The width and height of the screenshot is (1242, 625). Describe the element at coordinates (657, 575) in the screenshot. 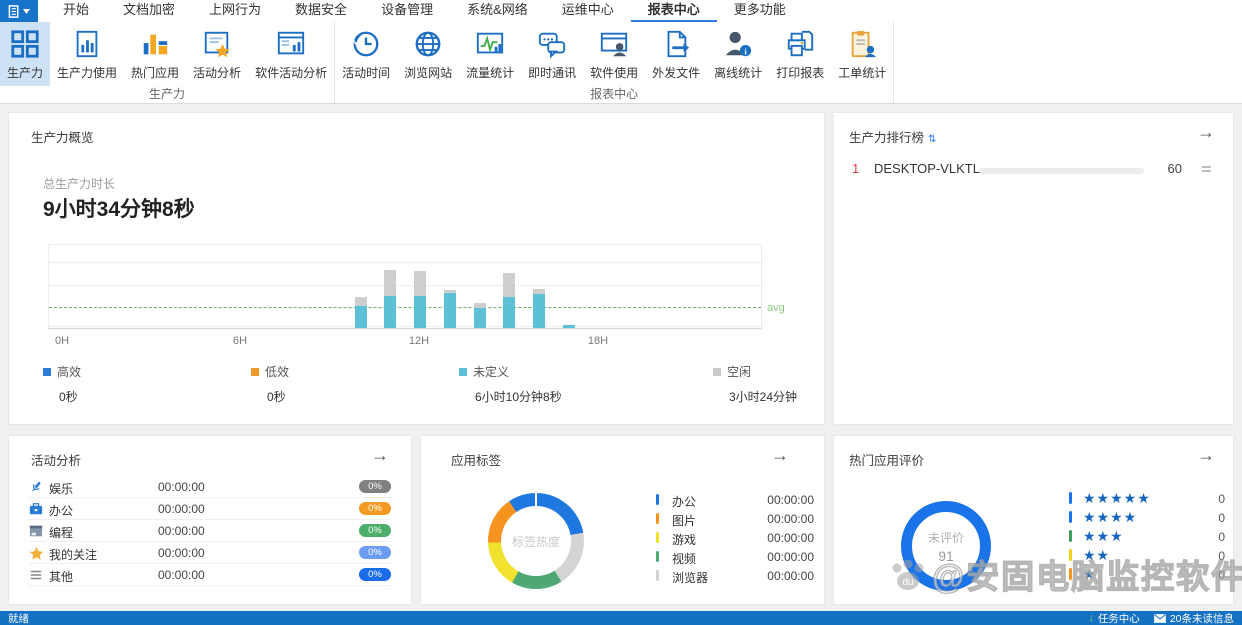

I see `tag-color-marker` at that location.